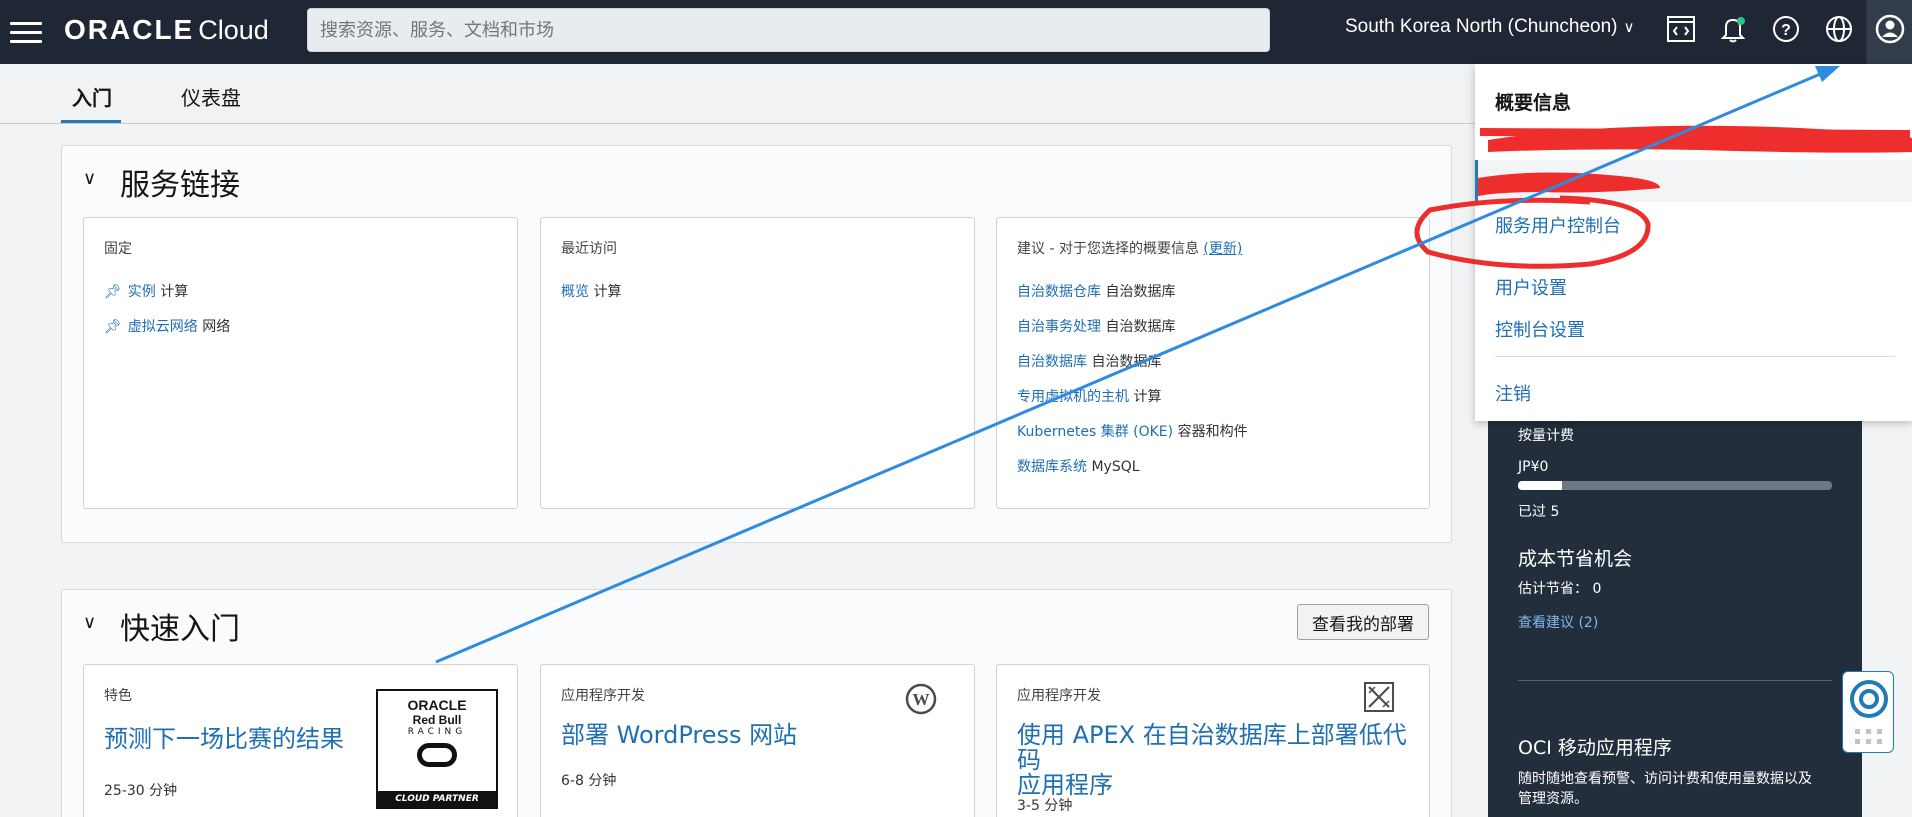 This screenshot has height=817, width=1912. What do you see at coordinates (1665, 789) in the screenshot?
I see `mobile-app-description: 随时随地查看预警、访问计费和使用量数据以及 管理资源。` at bounding box center [1665, 789].